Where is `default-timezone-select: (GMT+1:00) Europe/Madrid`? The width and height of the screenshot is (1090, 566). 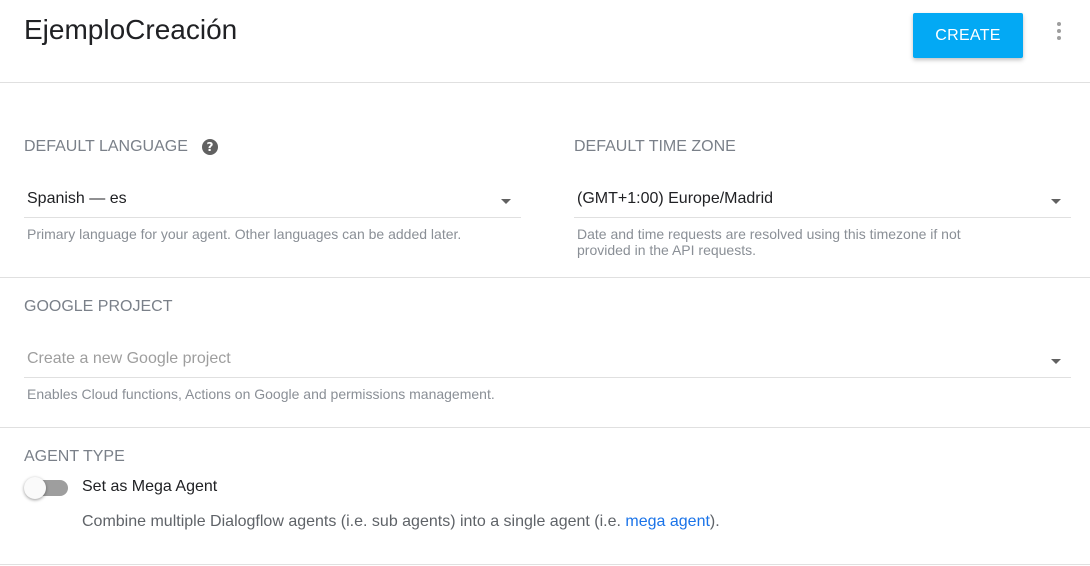 default-timezone-select: (GMT+1:00) Europe/Madrid is located at coordinates (822, 201).